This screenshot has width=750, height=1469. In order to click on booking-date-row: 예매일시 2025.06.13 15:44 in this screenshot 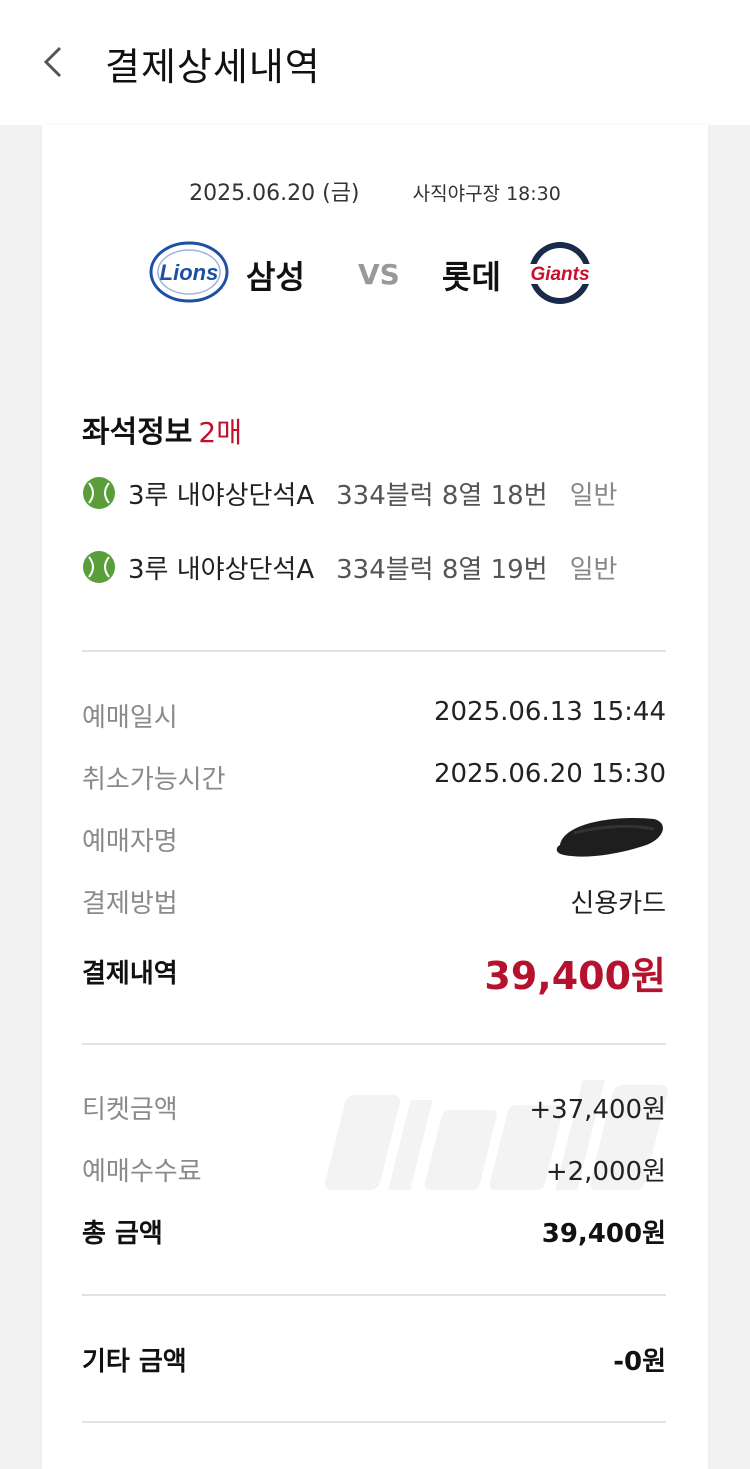, I will do `click(374, 717)`.